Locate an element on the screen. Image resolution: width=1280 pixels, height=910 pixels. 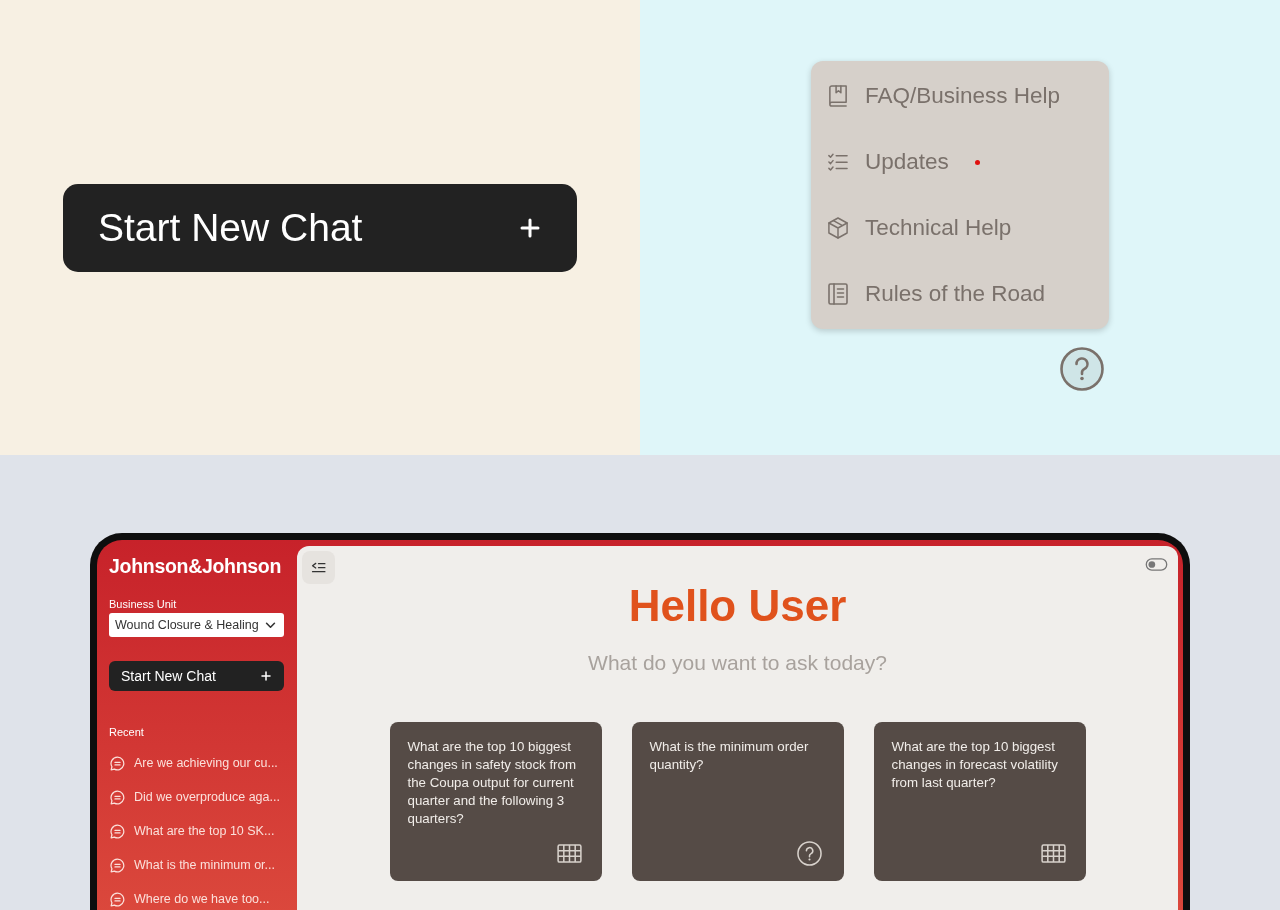
checklist-icon is located at coordinates (838, 162).